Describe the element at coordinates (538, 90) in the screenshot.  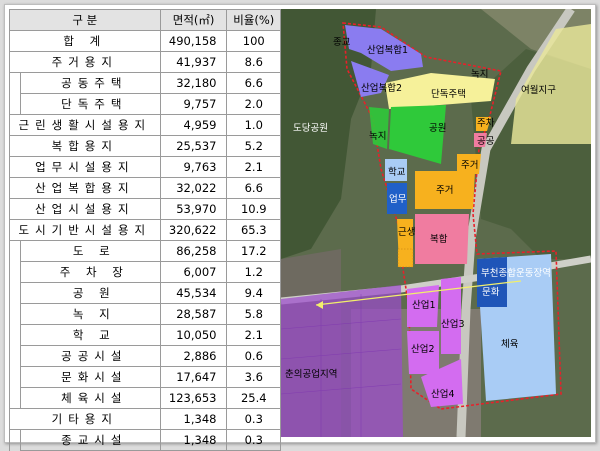
I see `label-yeowol-district: 여월지구` at that location.